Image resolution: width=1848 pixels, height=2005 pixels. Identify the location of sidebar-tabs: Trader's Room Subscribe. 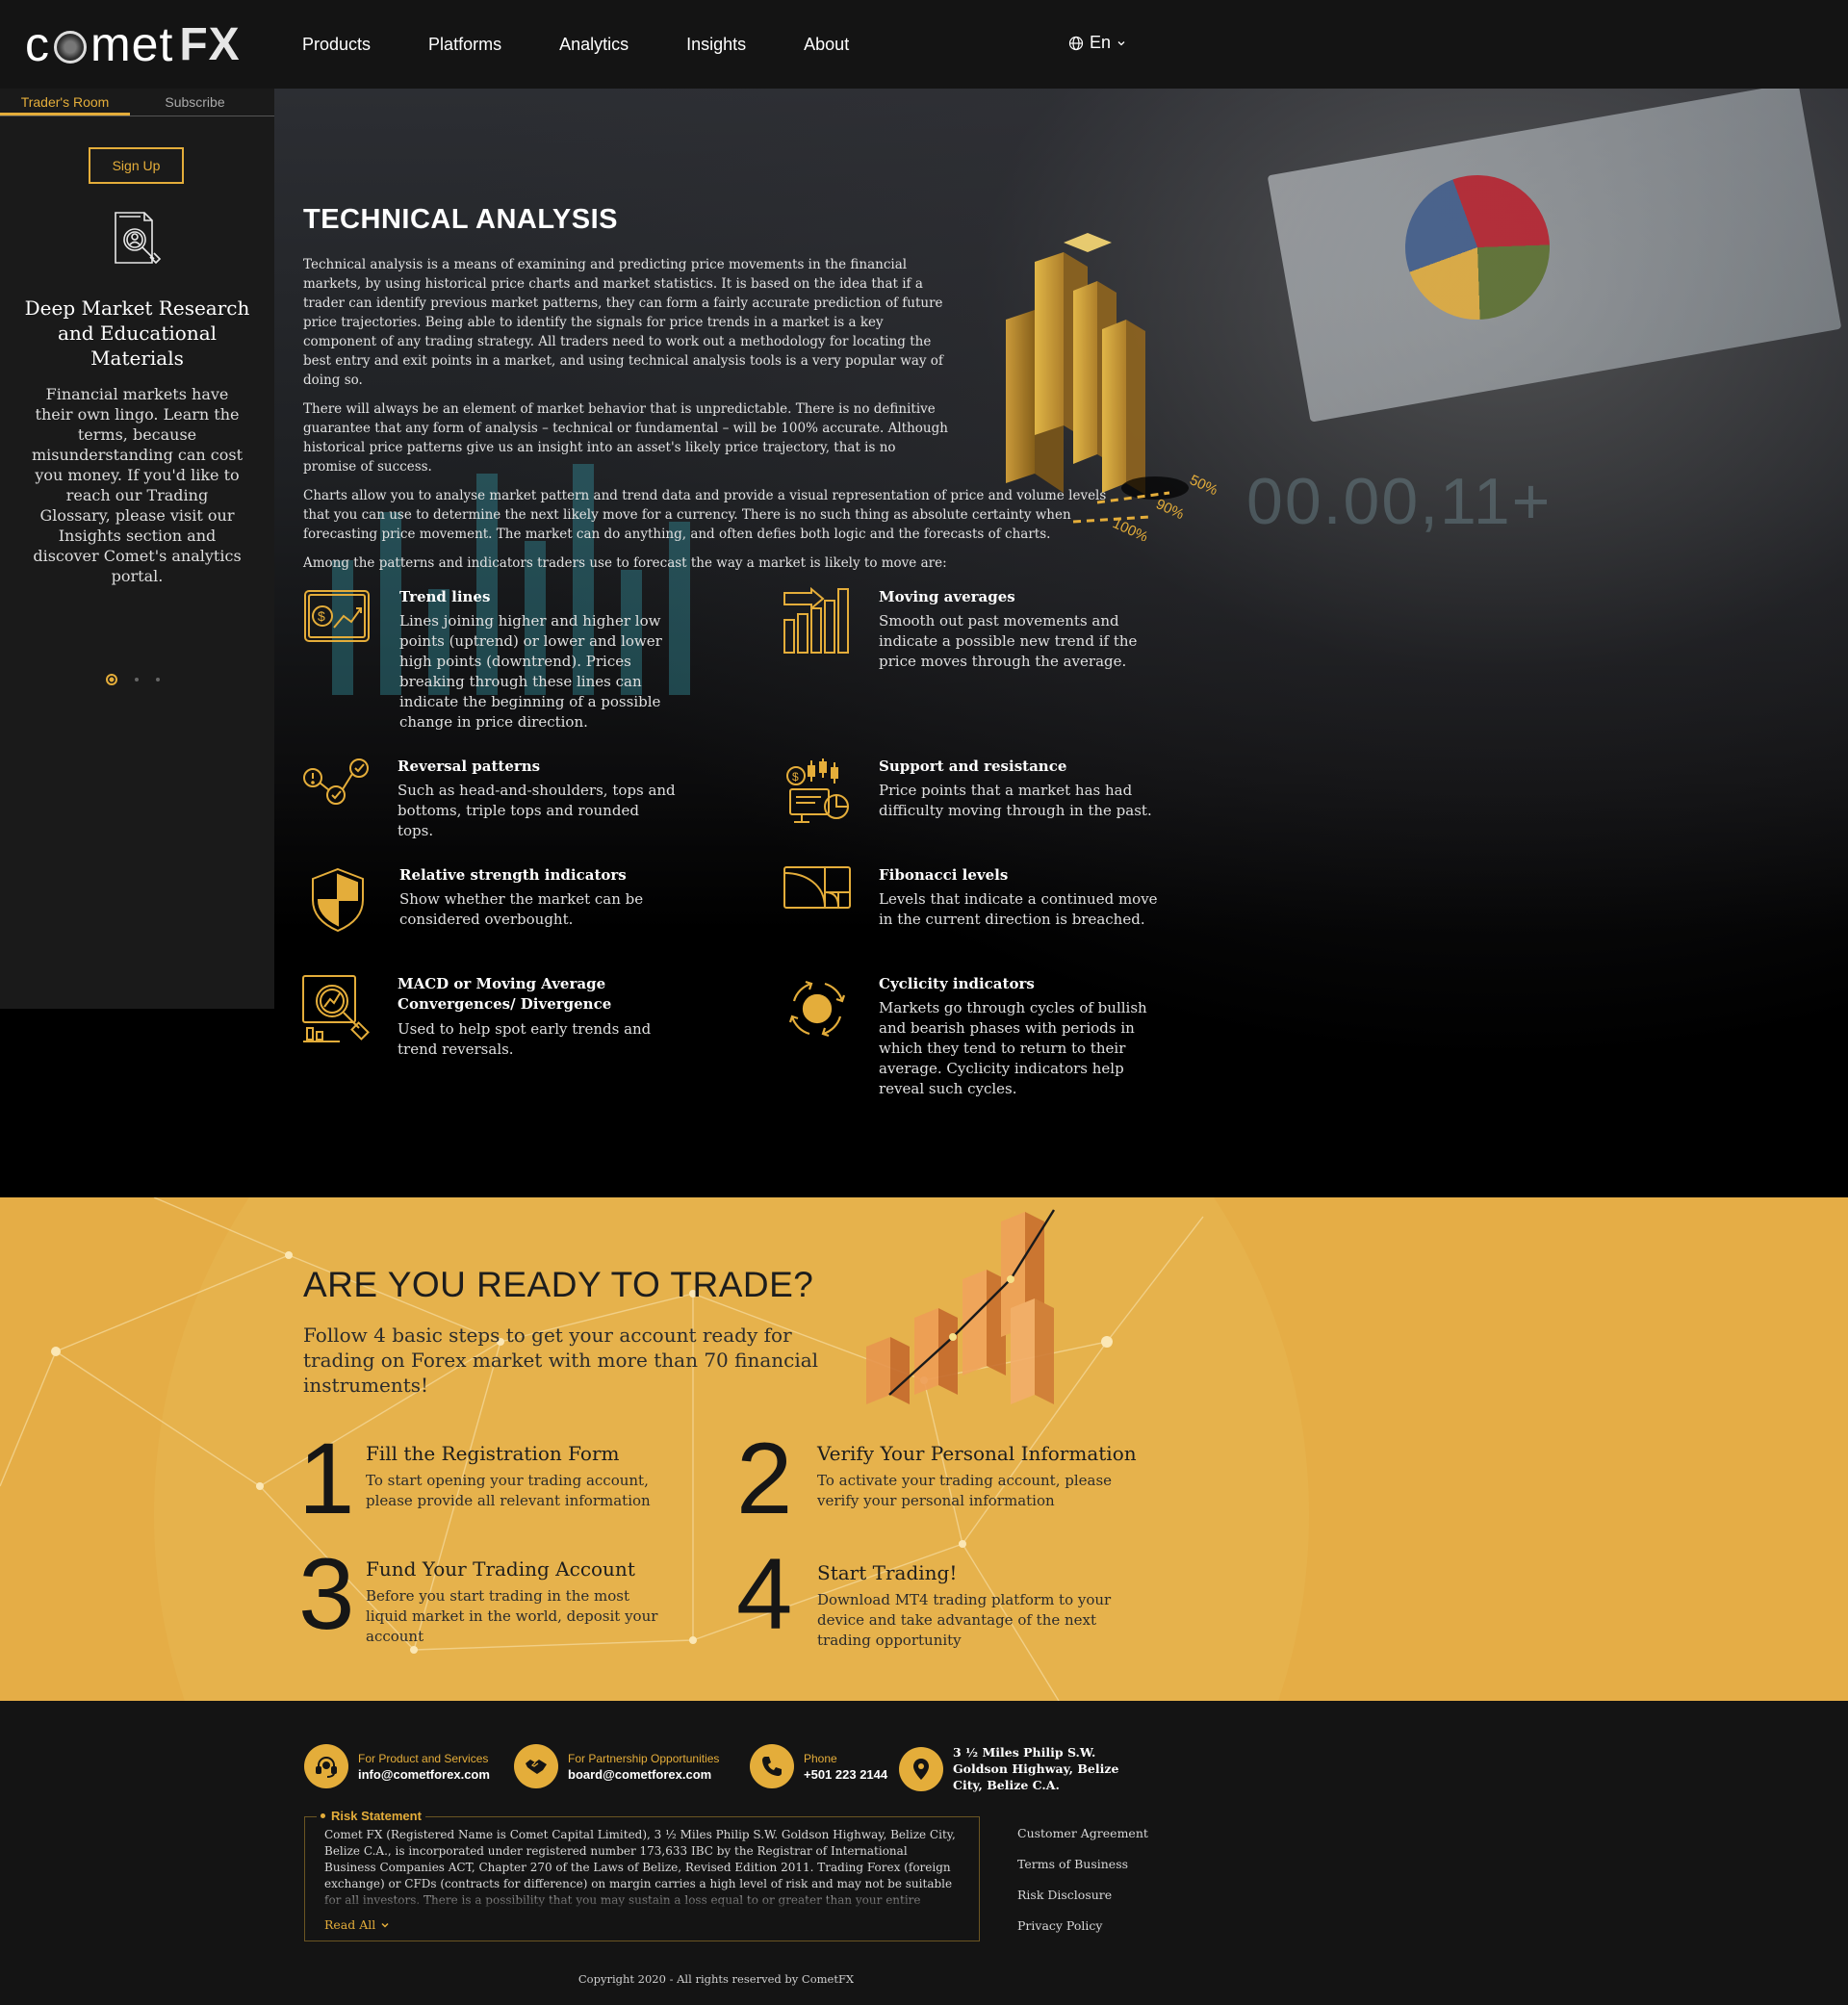
(137, 103).